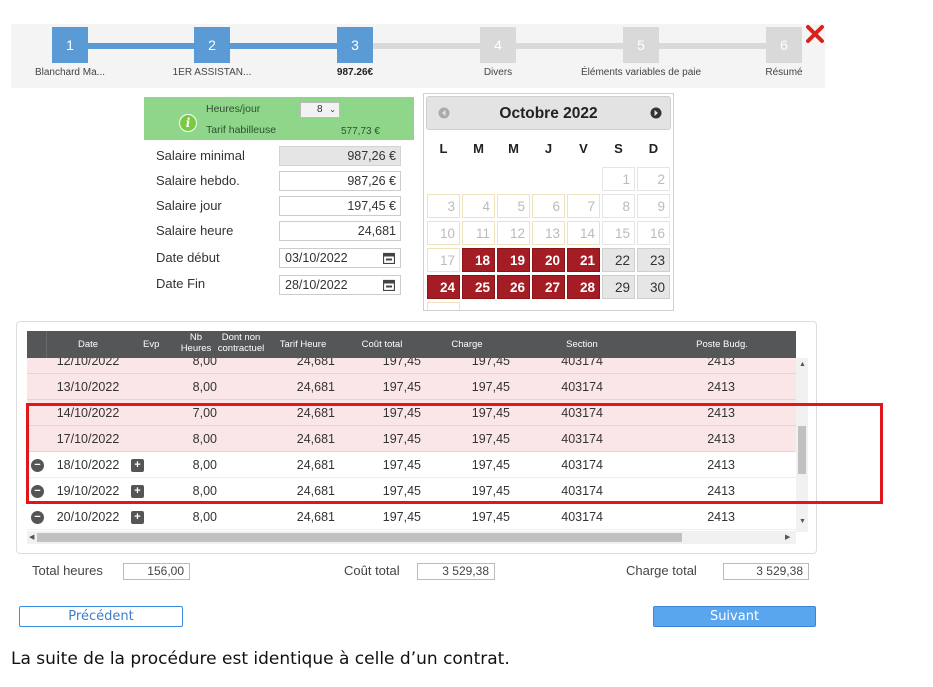  I want to click on step-4-box: 4, so click(498, 45).